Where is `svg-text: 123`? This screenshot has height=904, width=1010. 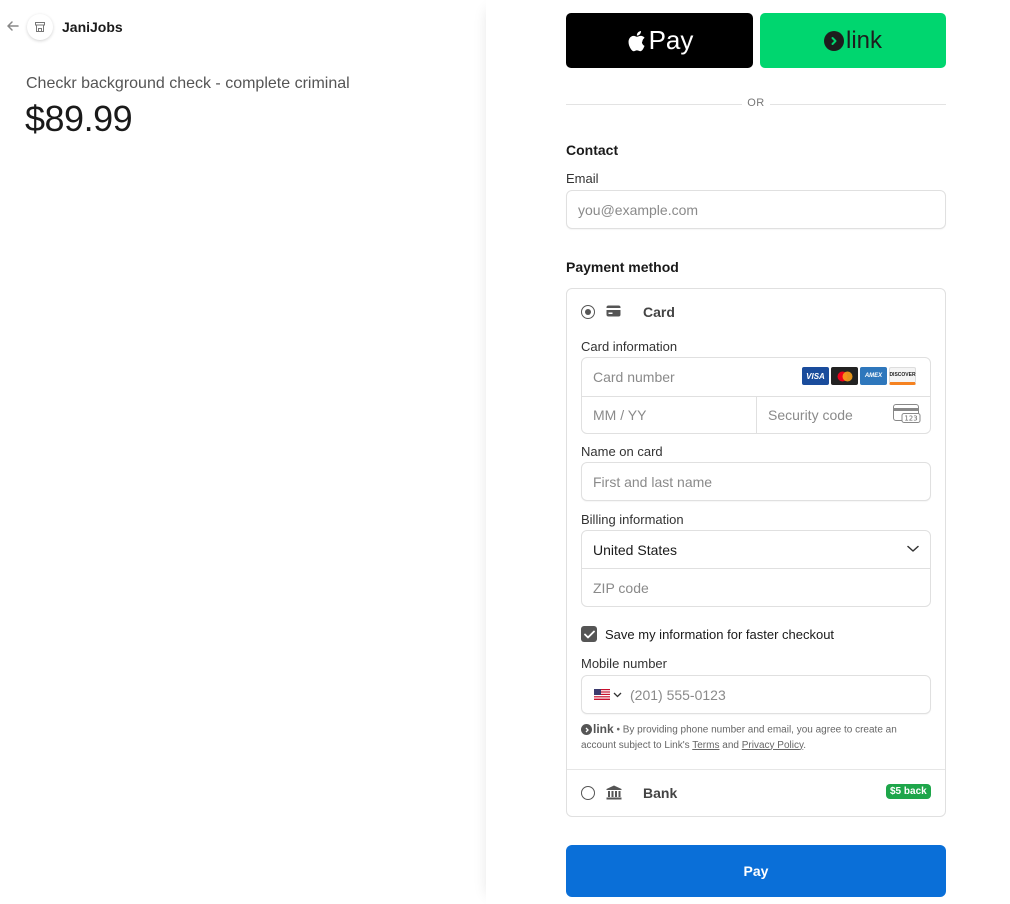 svg-text: 123 is located at coordinates (910, 419).